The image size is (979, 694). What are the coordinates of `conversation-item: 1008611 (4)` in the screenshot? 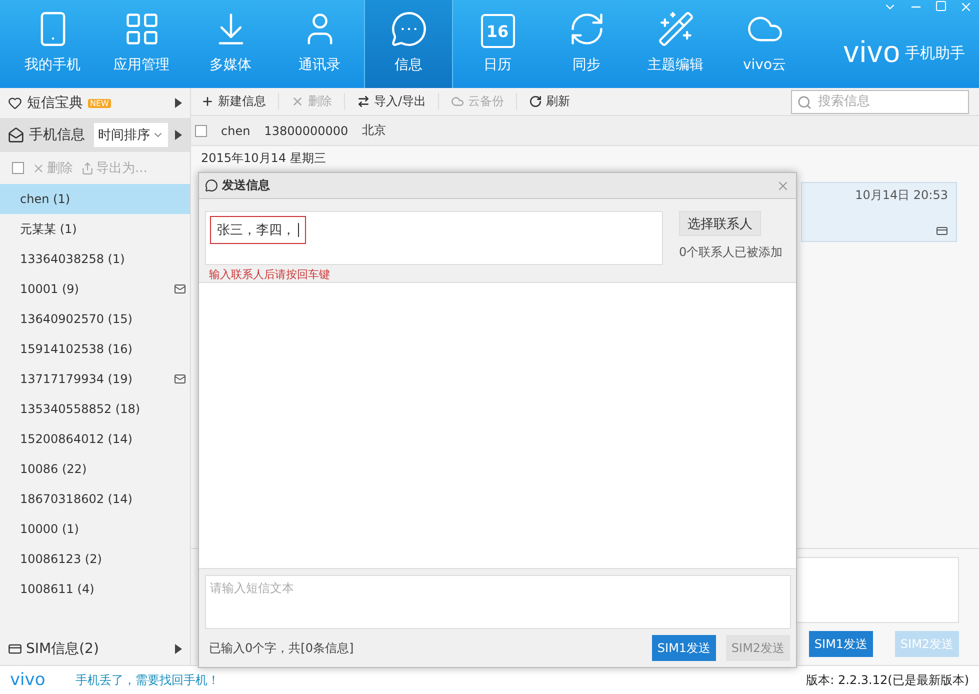 It's located at (95, 589).